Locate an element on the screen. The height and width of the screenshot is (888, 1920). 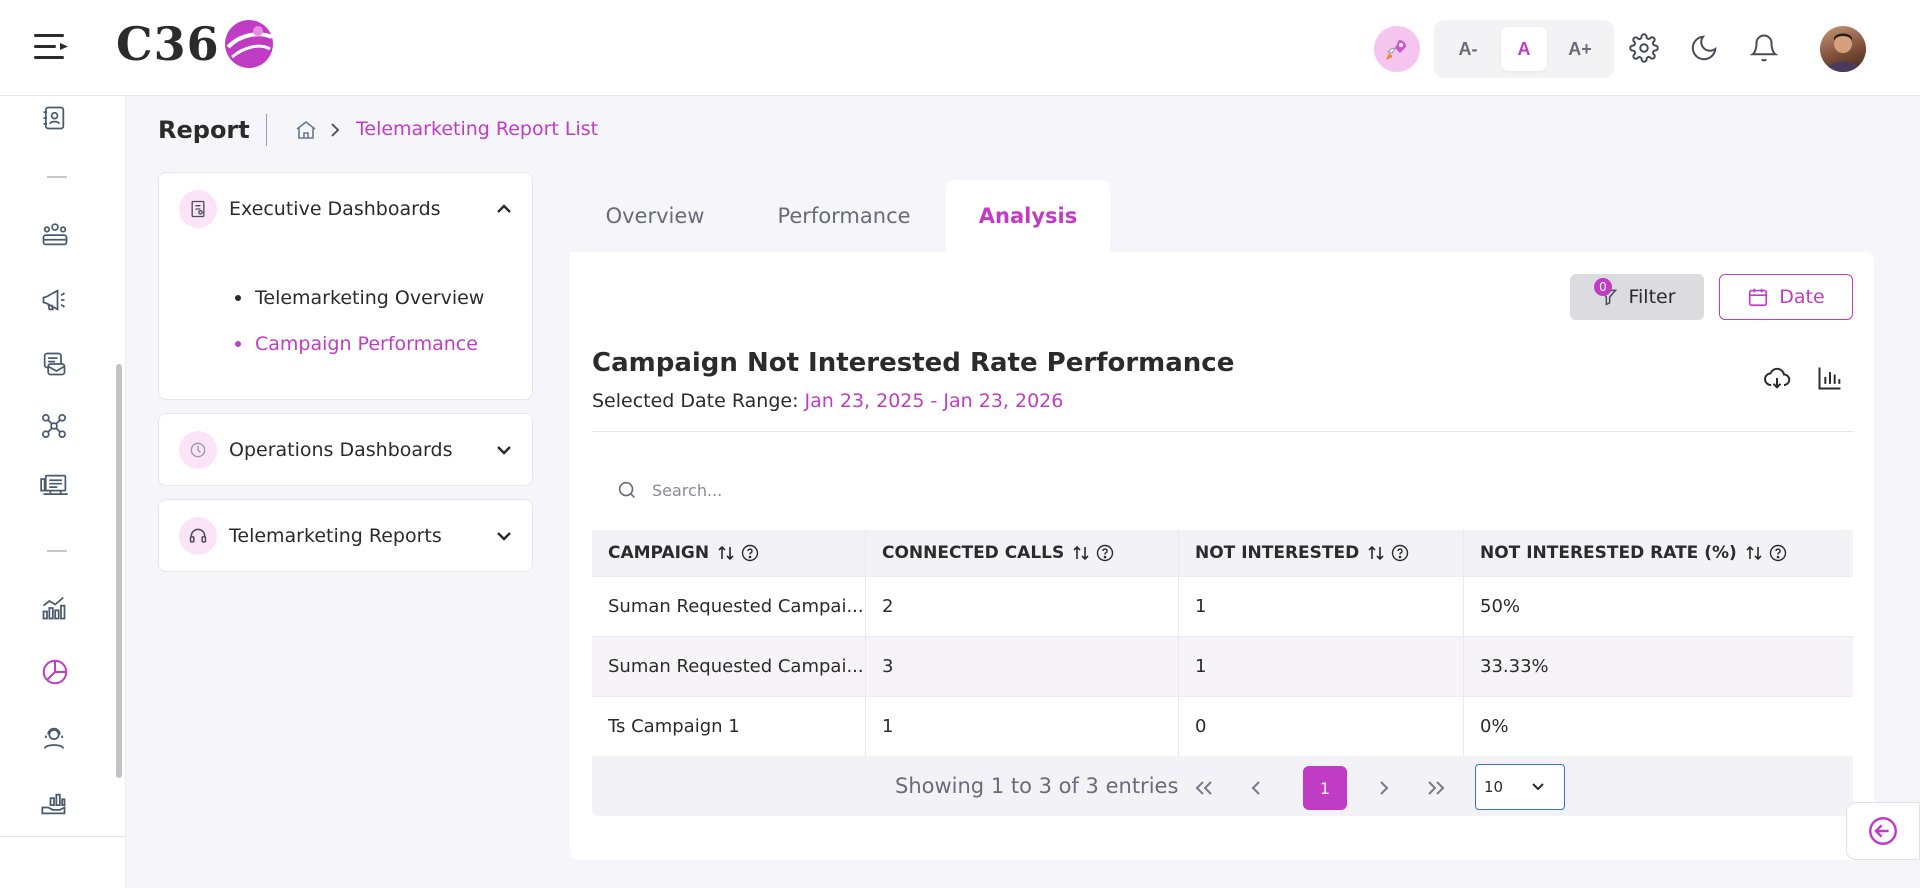
avatar is located at coordinates (1843, 49).